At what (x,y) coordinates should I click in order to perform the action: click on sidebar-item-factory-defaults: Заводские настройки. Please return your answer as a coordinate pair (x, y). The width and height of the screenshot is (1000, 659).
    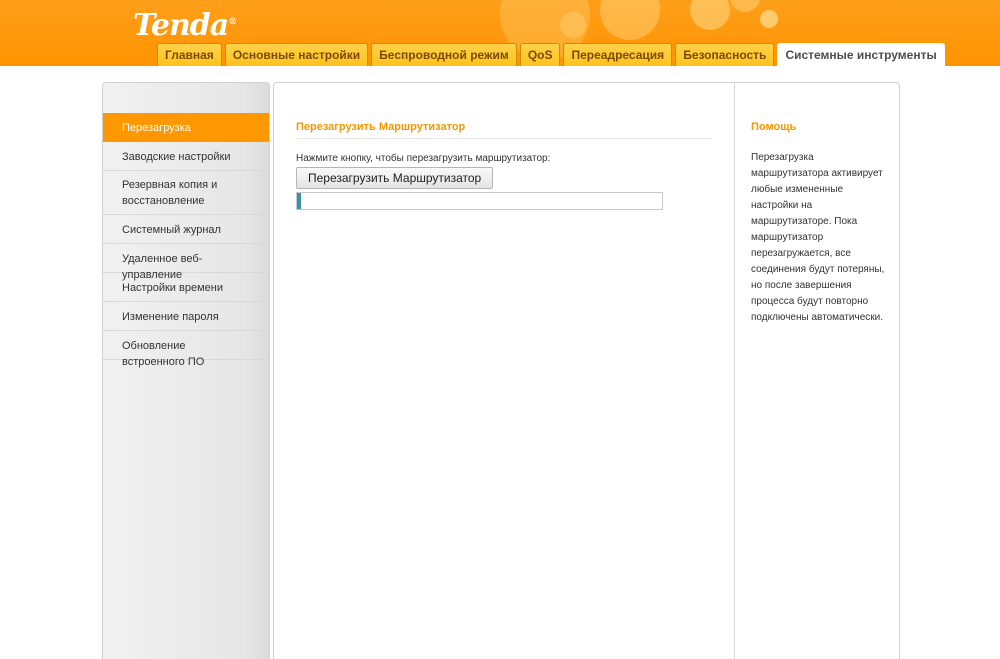
    Looking at the image, I should click on (186, 156).